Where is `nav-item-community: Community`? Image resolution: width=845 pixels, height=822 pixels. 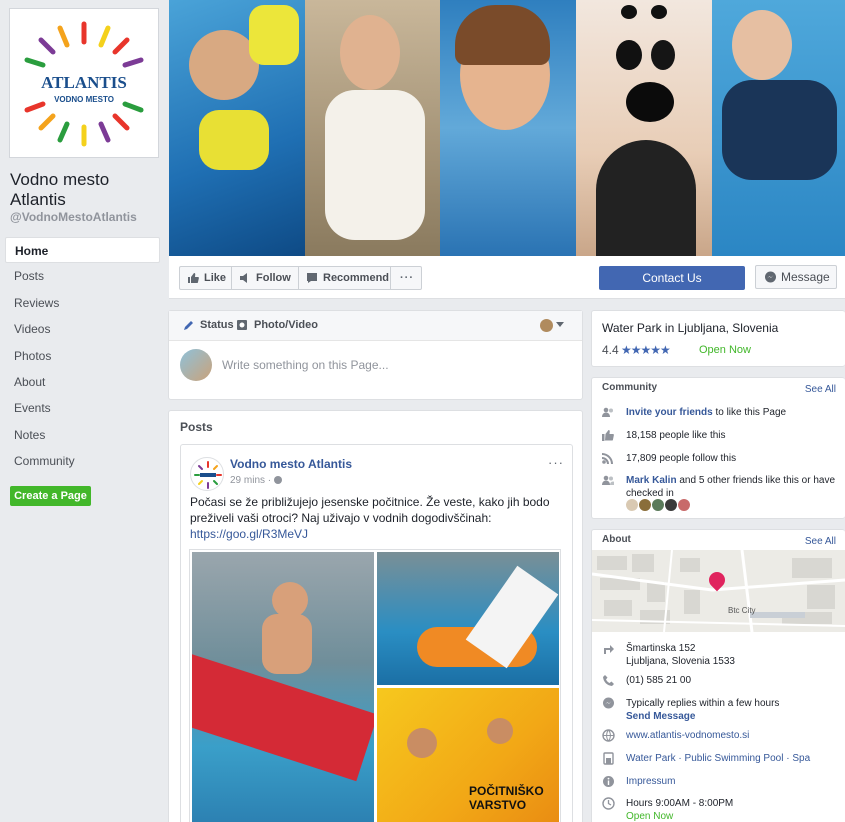 nav-item-community: Community is located at coordinates (82, 461).